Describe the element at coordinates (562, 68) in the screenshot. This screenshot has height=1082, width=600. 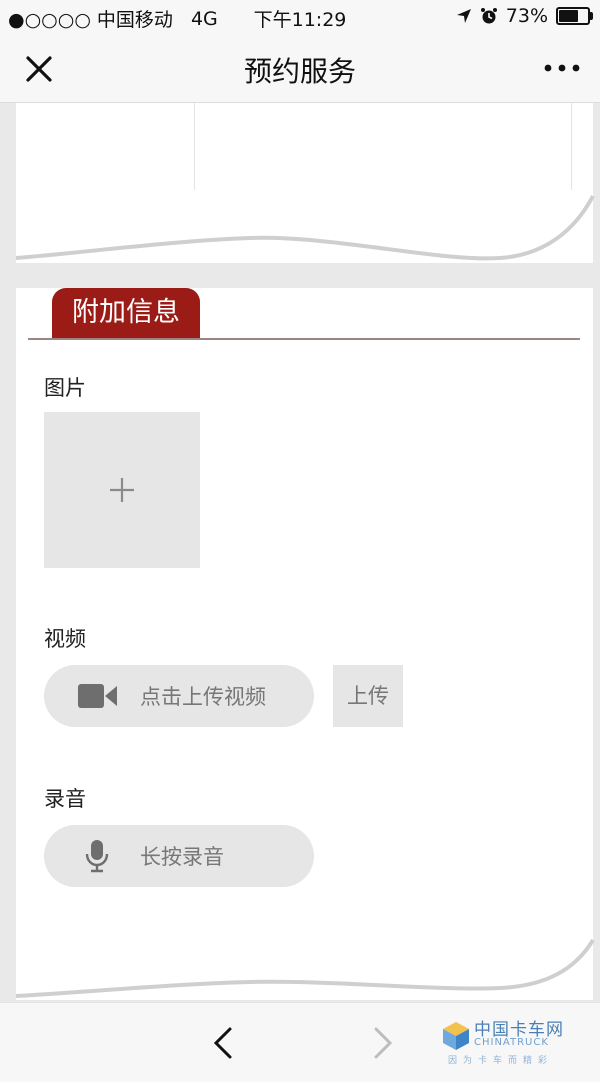
I see `more-icon` at that location.